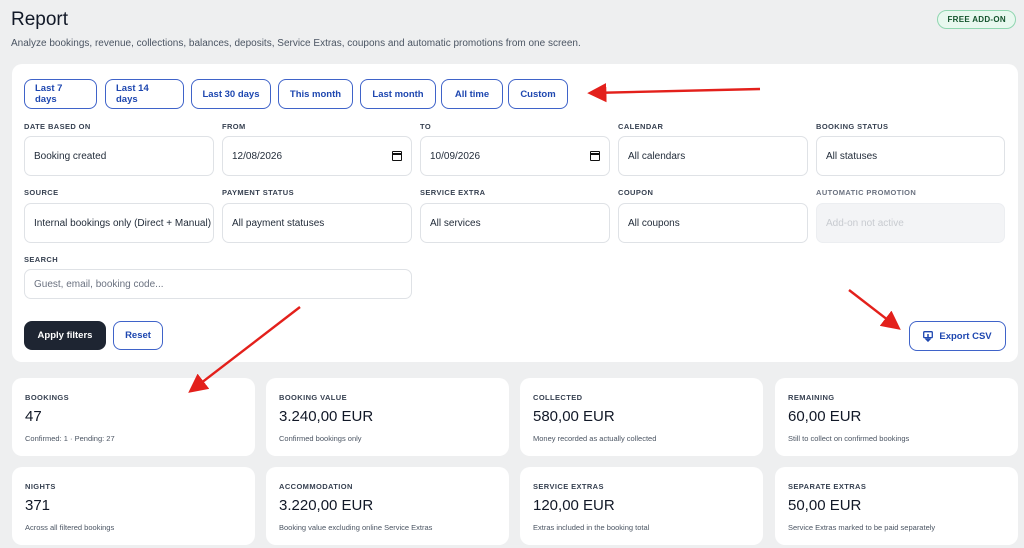 This screenshot has width=1024, height=548. Describe the element at coordinates (976, 19) in the screenshot. I see `free-addon-badge: FREE ADD-ON` at that location.